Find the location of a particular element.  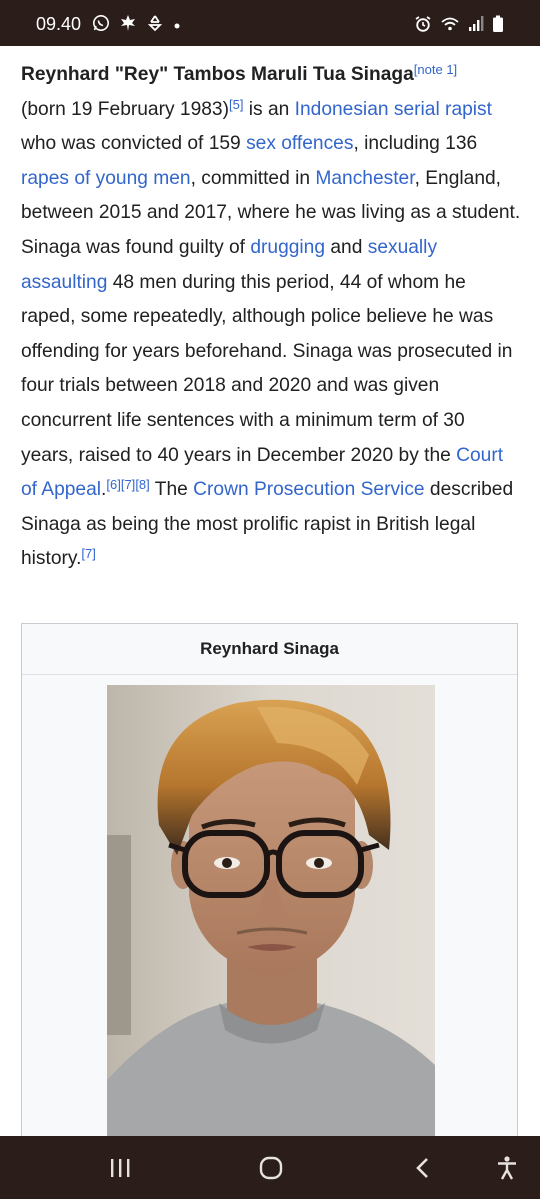

ref-7-link: [7] is located at coordinates (128, 484).